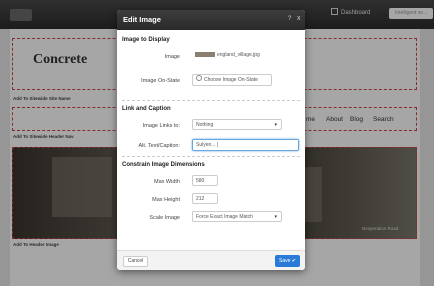  I want to click on section-image-to-display: Image to Display, so click(146, 40).